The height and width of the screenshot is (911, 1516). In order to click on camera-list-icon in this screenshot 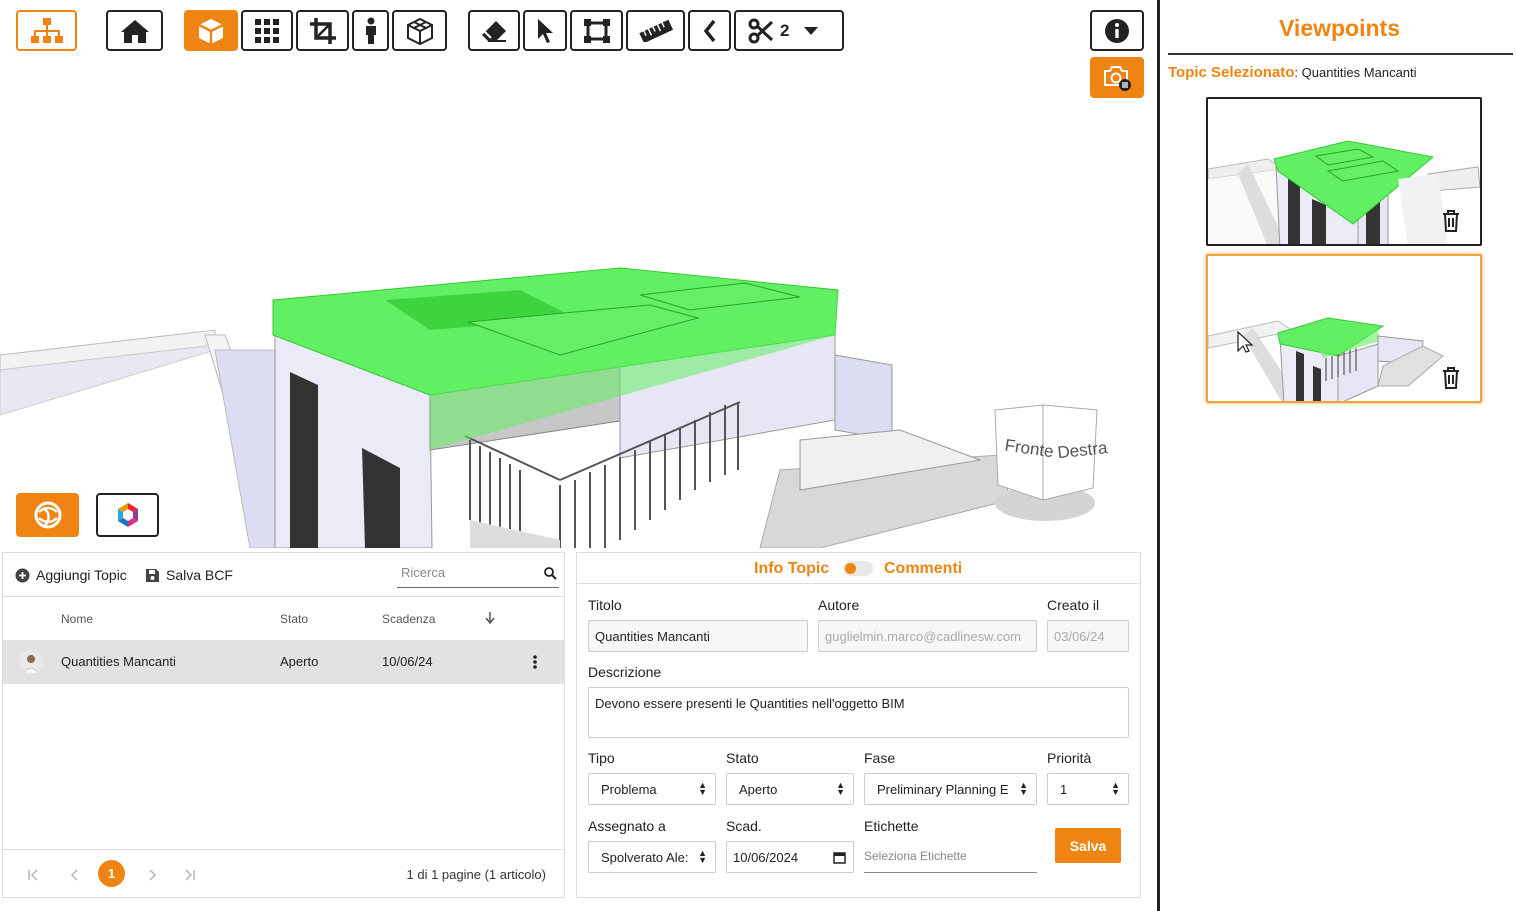, I will do `click(1117, 78)`.